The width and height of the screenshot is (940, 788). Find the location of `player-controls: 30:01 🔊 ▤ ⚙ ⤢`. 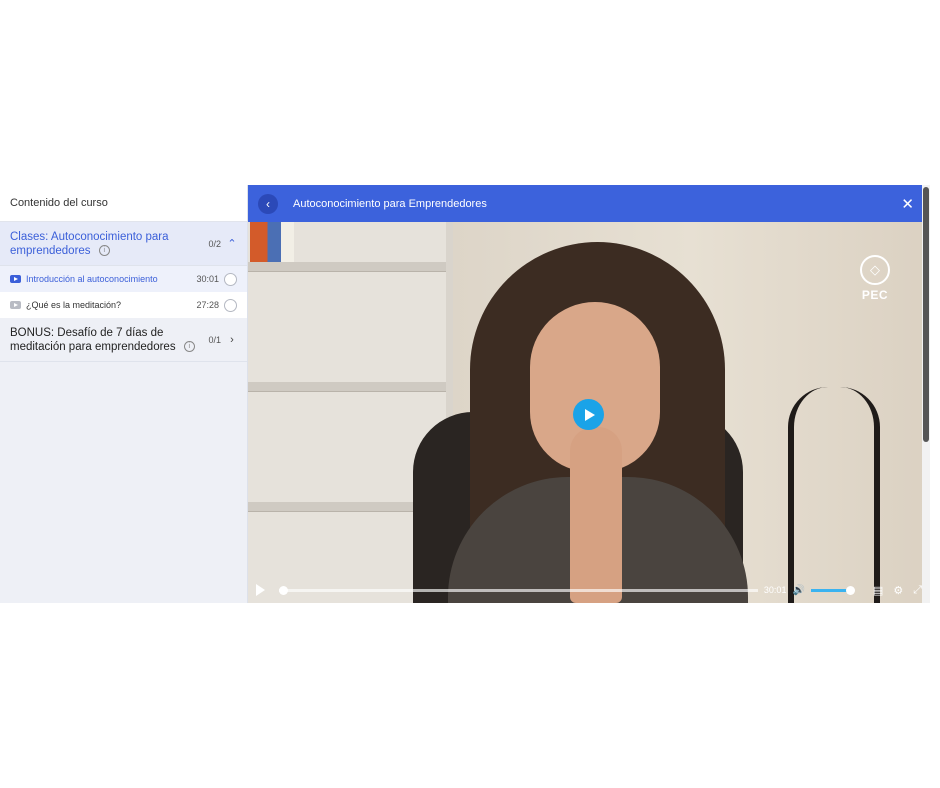

player-controls: 30:01 🔊 ▤ ⚙ ⤢ is located at coordinates (589, 590).